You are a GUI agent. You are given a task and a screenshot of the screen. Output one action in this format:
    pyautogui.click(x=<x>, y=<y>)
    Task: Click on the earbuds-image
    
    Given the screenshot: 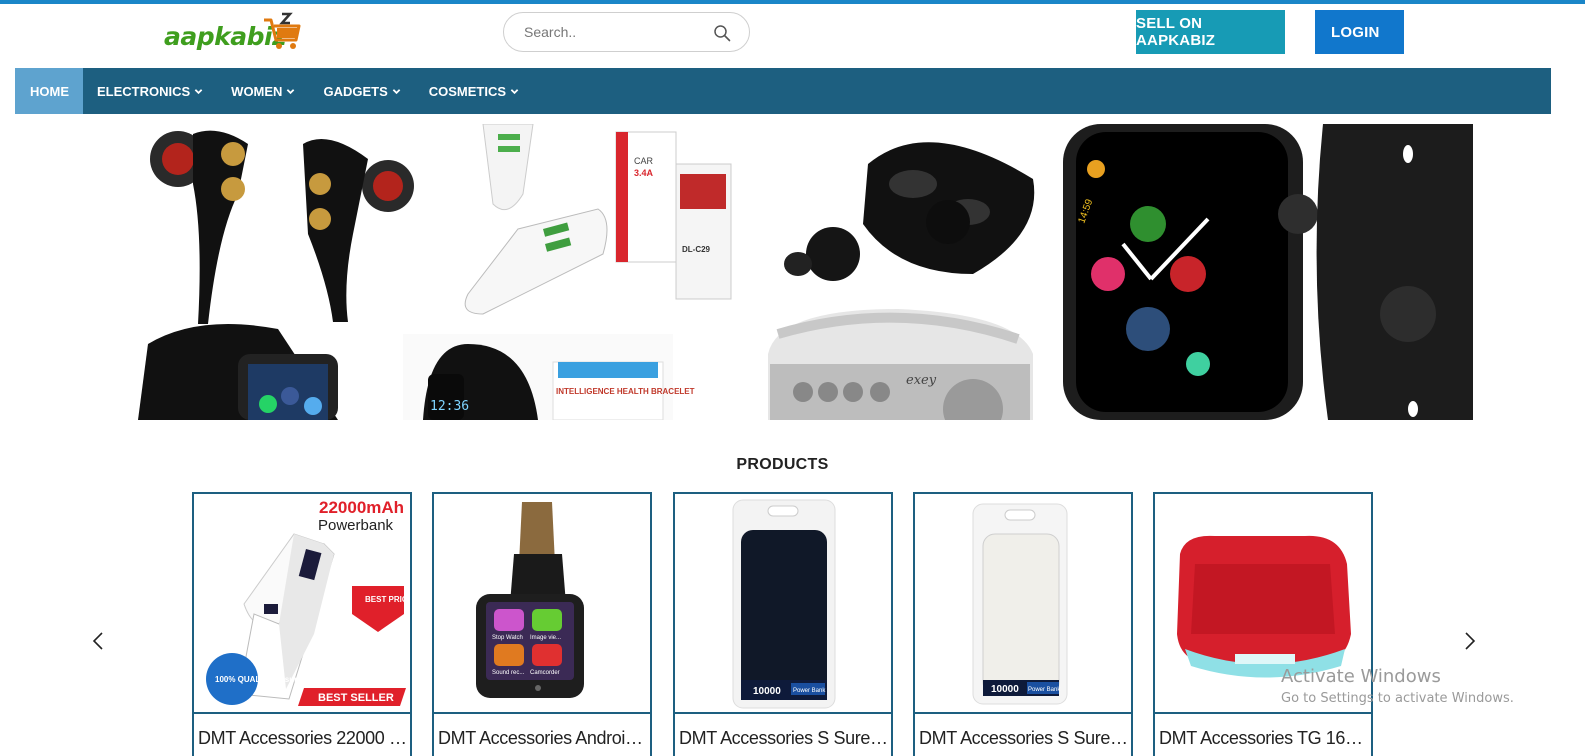 What is the action you would take?
    pyautogui.click(x=909, y=211)
    